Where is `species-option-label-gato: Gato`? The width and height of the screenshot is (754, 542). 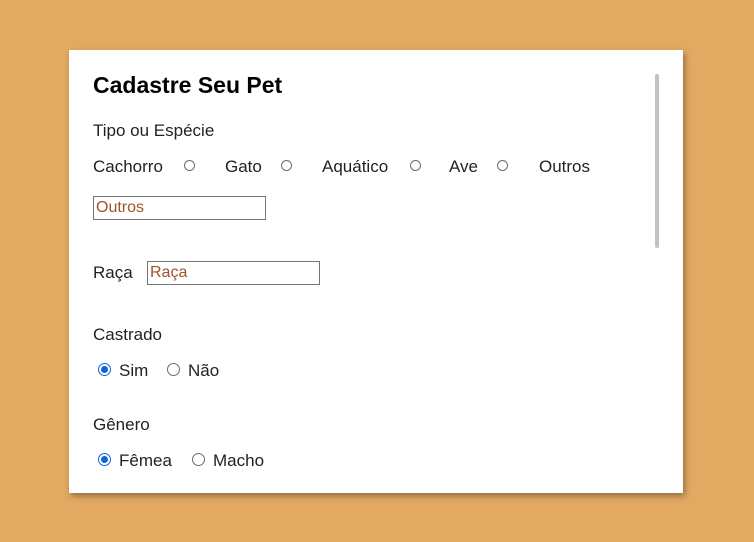
species-option-label-gato: Gato is located at coordinates (243, 166).